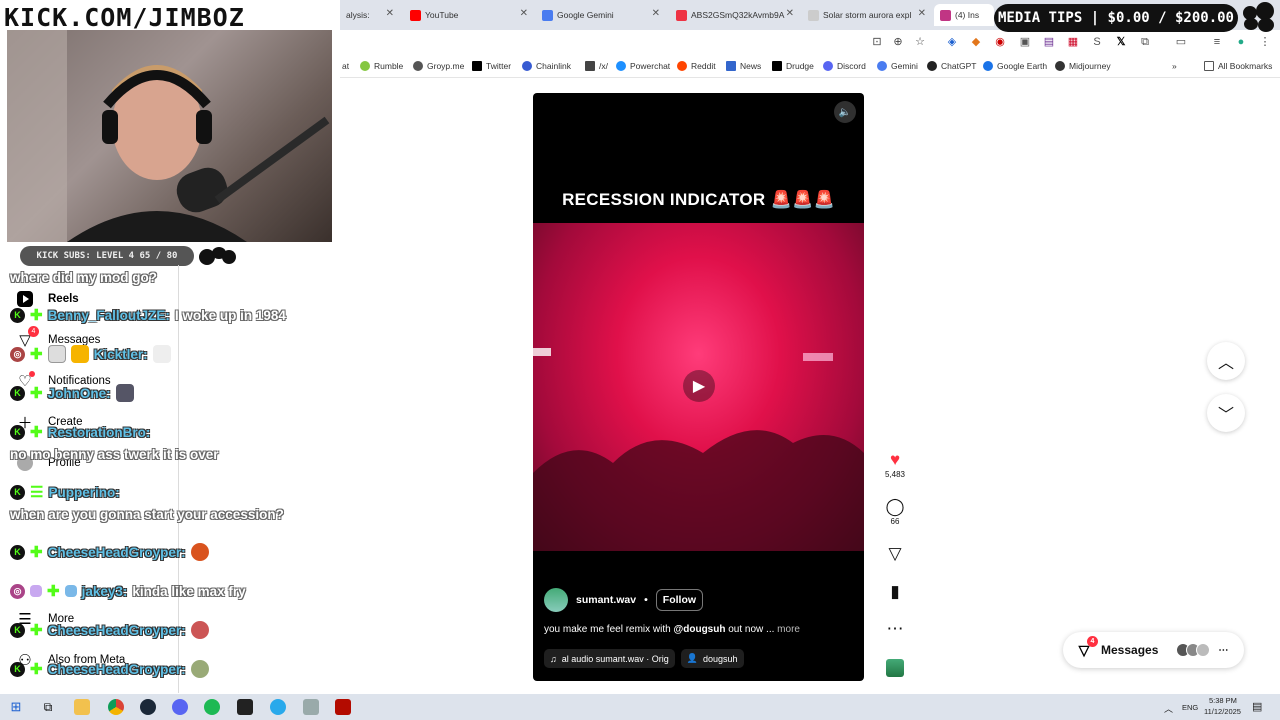  Describe the element at coordinates (895, 511) in the screenshot. I see `comment-button: ◯ 66` at that location.